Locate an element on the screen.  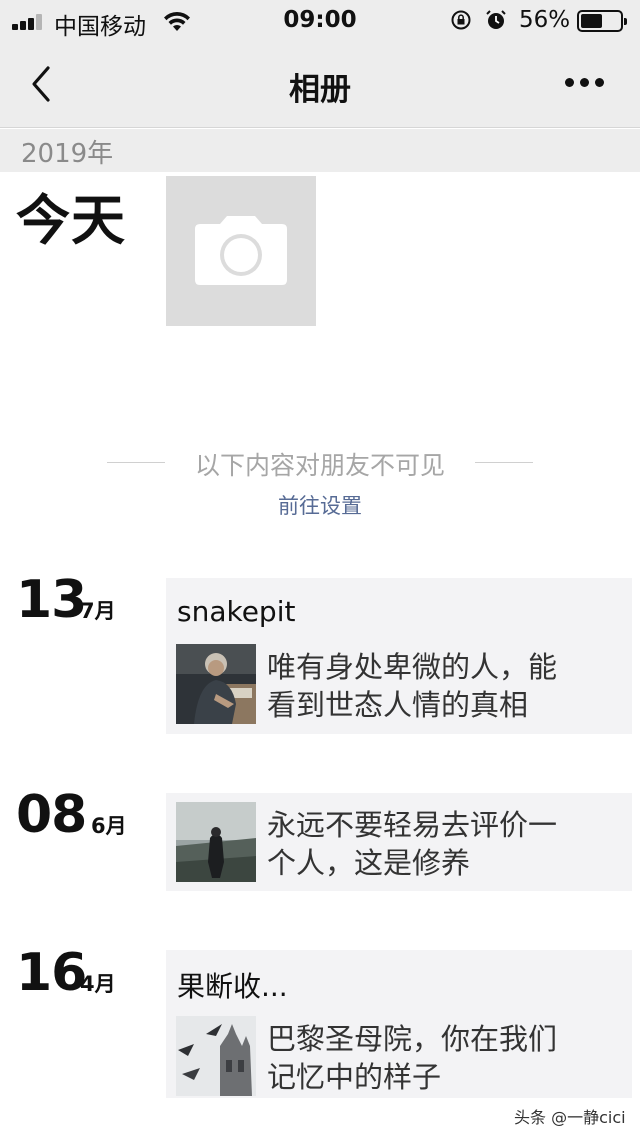
navigation-bar: 相册 is located at coordinates (320, 85).